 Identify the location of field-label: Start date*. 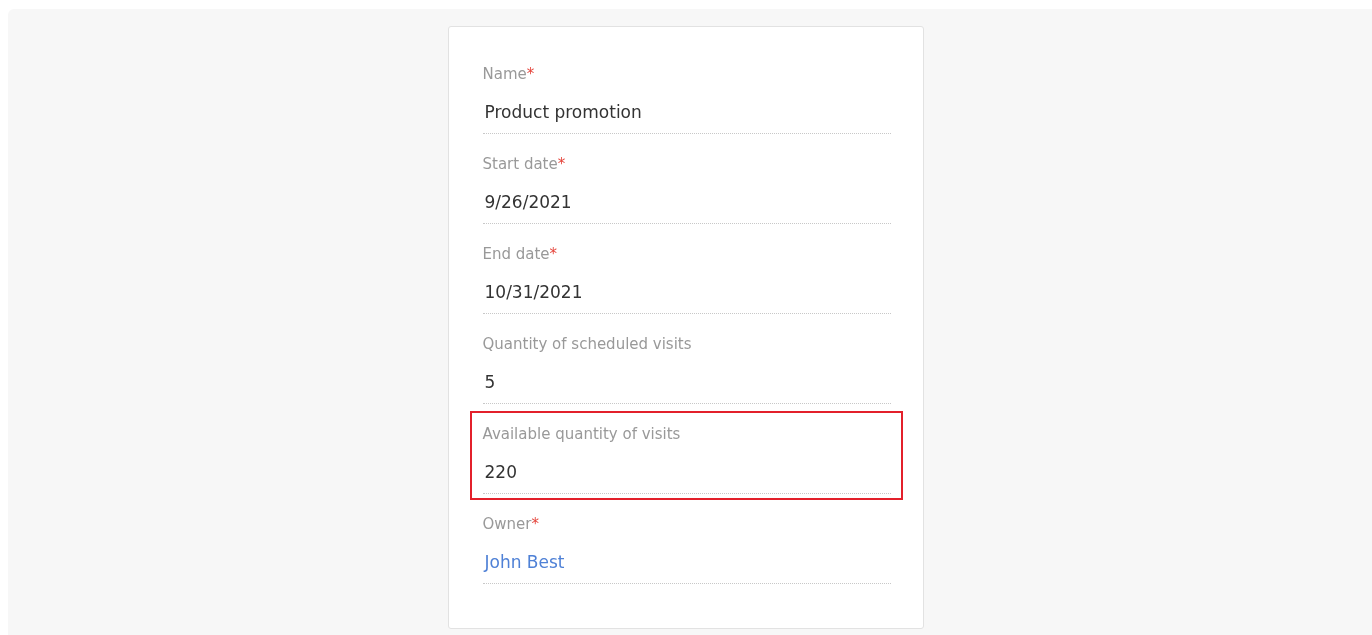
(524, 164).